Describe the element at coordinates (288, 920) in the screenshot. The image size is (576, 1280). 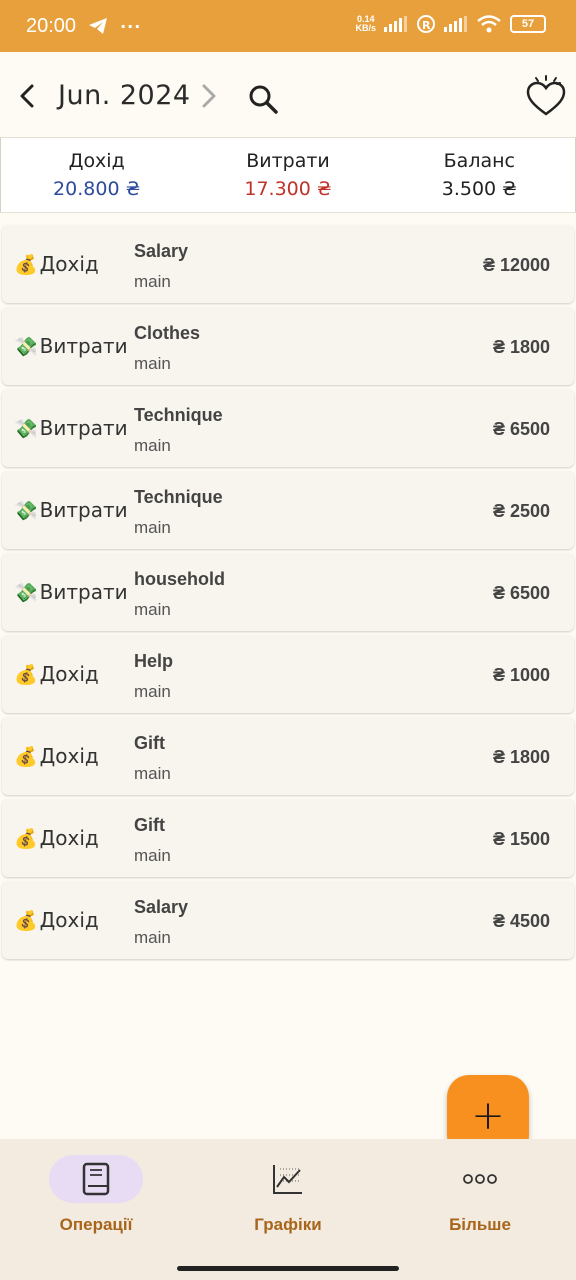
I see `transaction-row: 💰 Дохід Salary main ₴ 4500` at that location.